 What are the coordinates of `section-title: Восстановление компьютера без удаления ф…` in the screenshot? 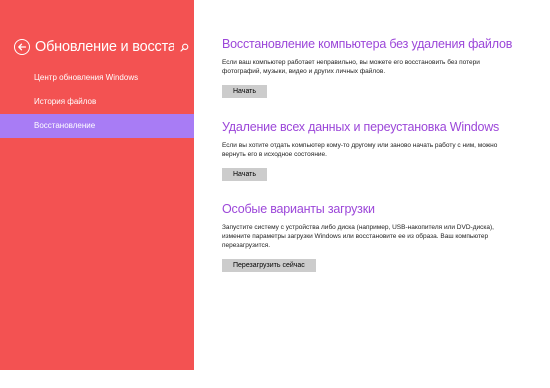 It's located at (367, 44).